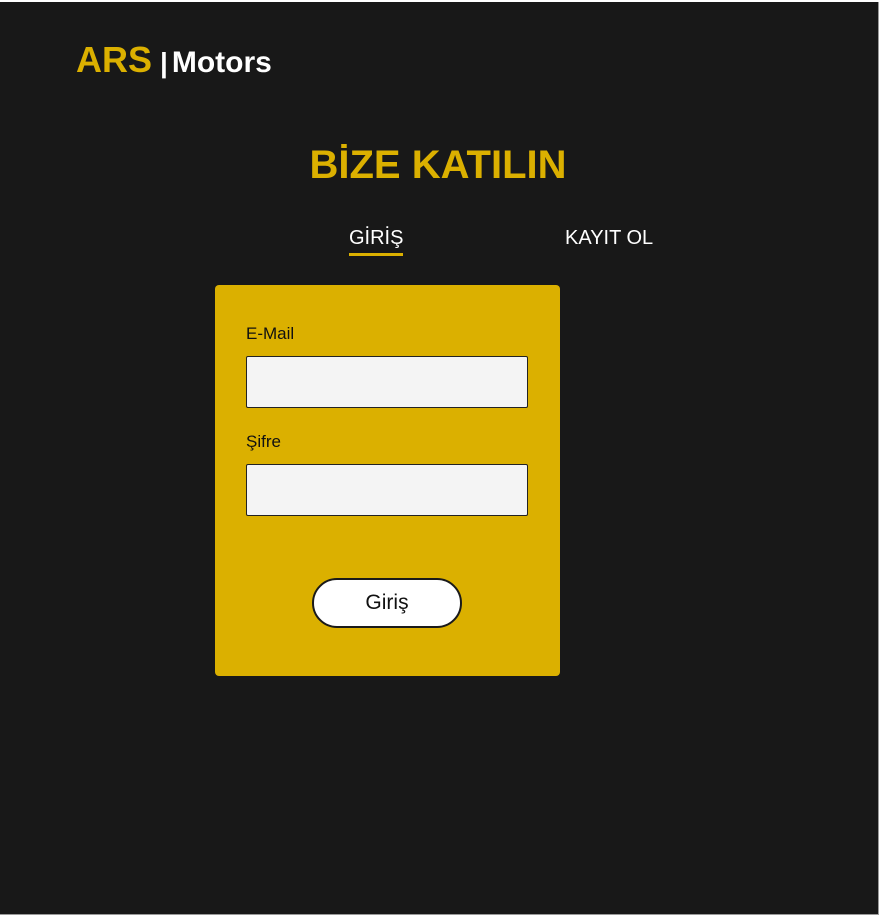 The height and width of the screenshot is (915, 879). I want to click on logo-name: Motors, so click(221, 62).